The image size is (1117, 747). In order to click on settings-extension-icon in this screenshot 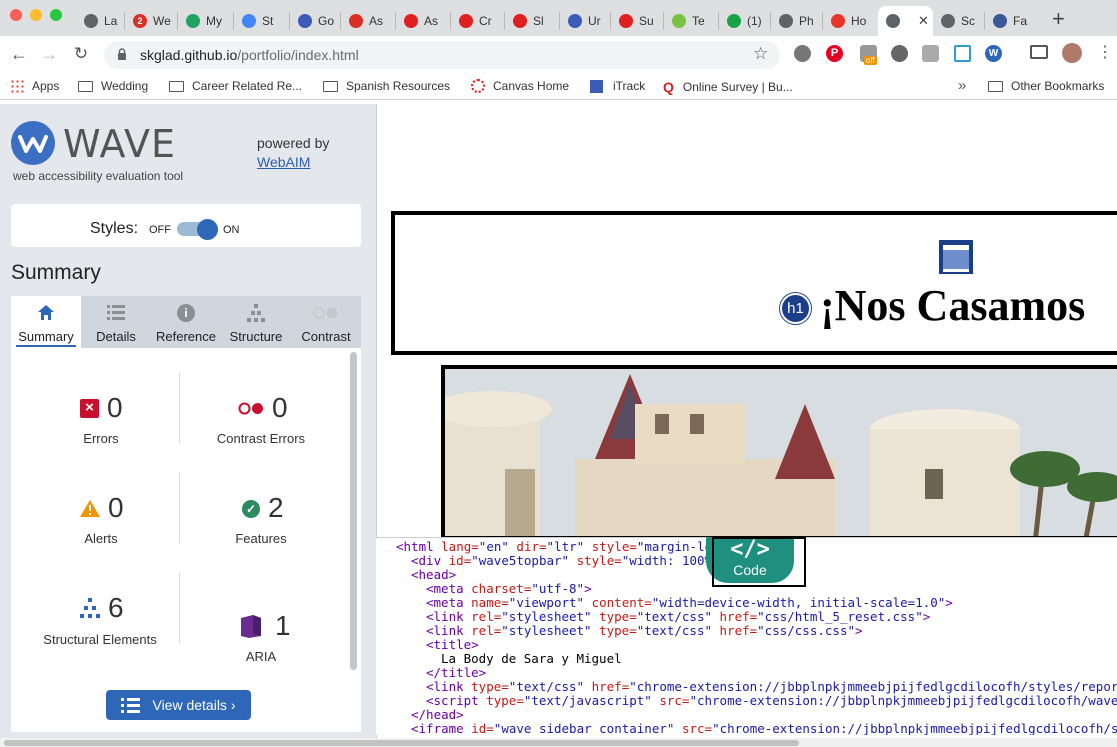, I will do `click(802, 53)`.